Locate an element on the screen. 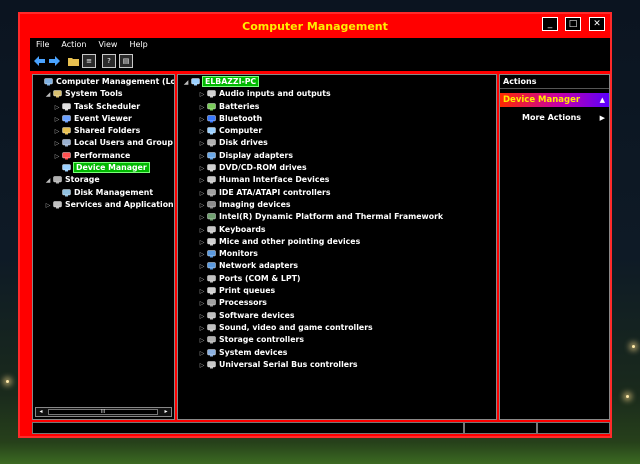 The height and width of the screenshot is (464, 640). computer-management-icon is located at coordinates (48, 82).